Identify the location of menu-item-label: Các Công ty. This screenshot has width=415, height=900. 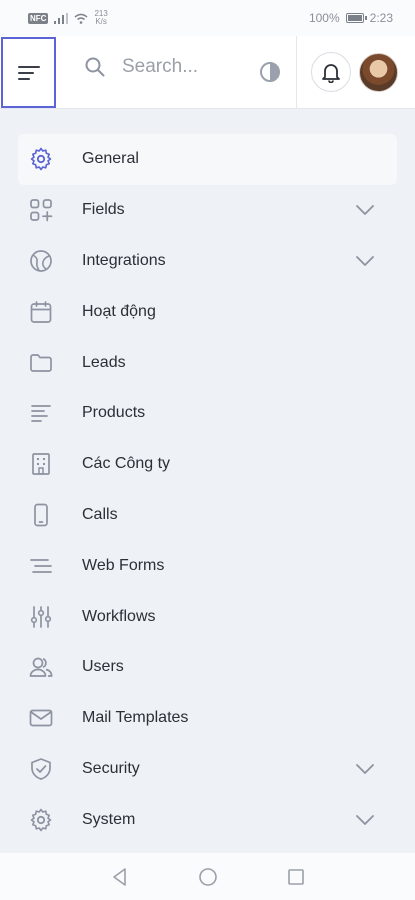
(126, 464).